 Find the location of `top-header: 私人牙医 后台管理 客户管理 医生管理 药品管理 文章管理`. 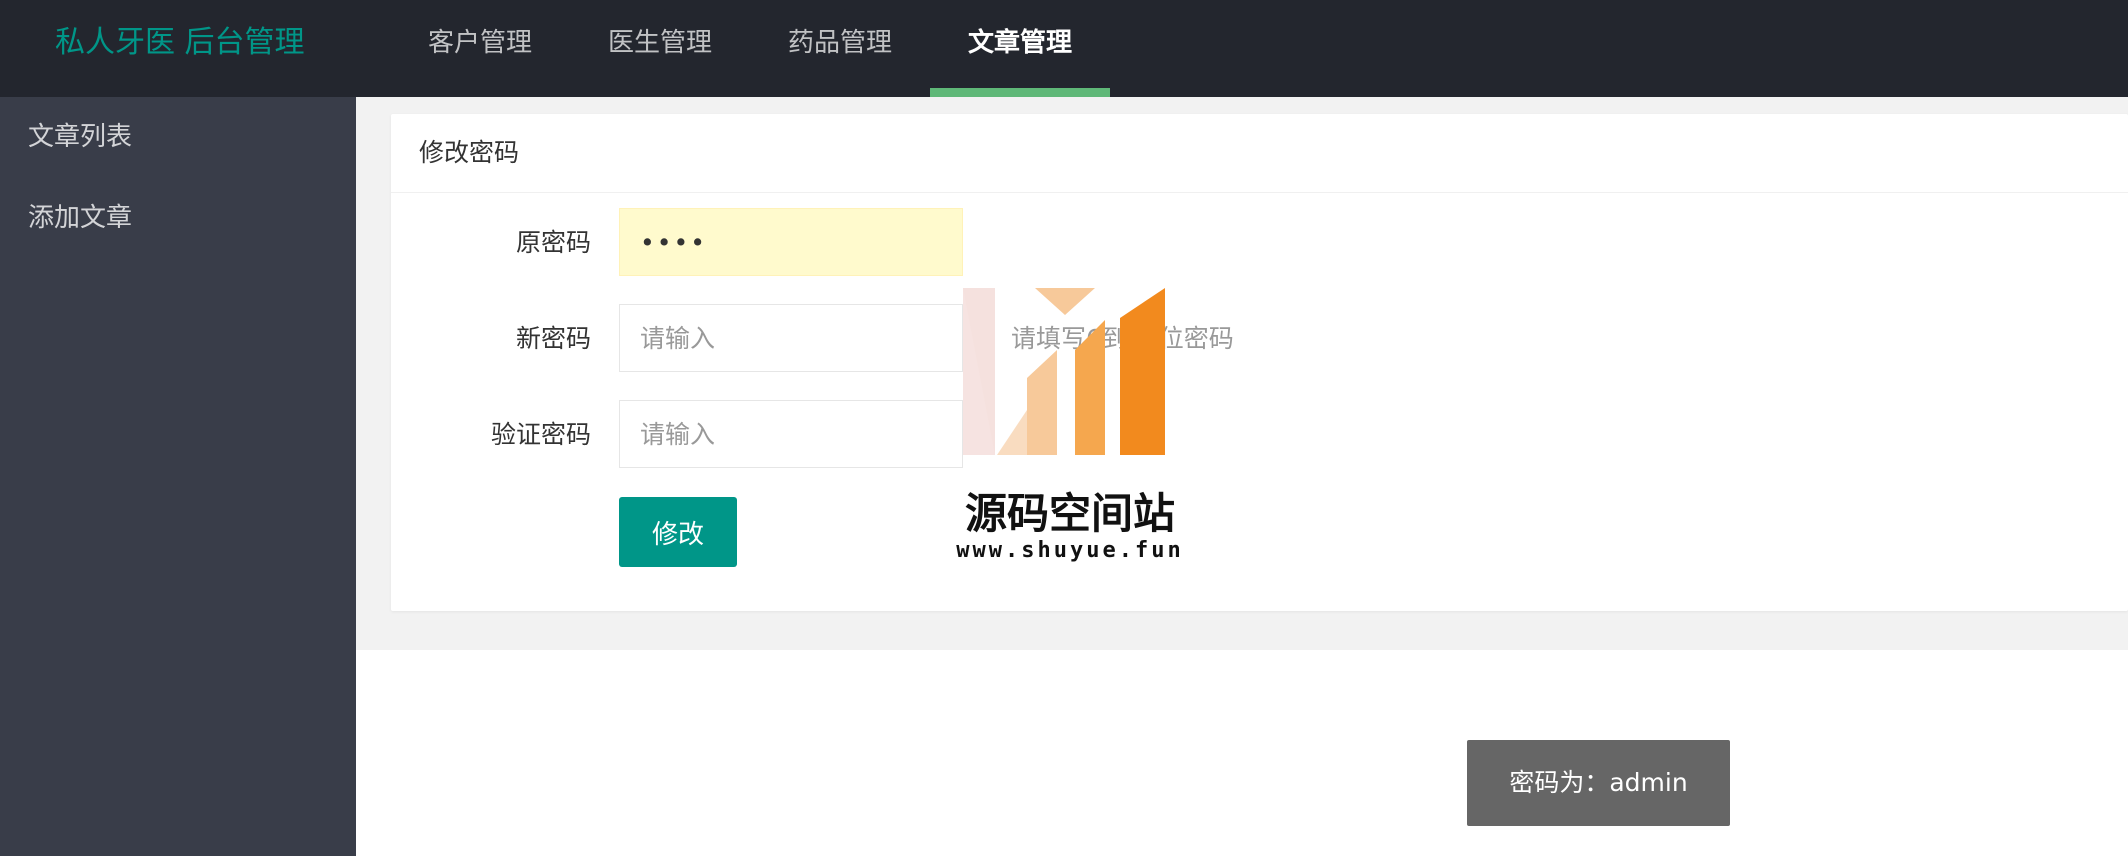

top-header: 私人牙医 后台管理 客户管理 医生管理 药品管理 文章管理 is located at coordinates (1064, 48).